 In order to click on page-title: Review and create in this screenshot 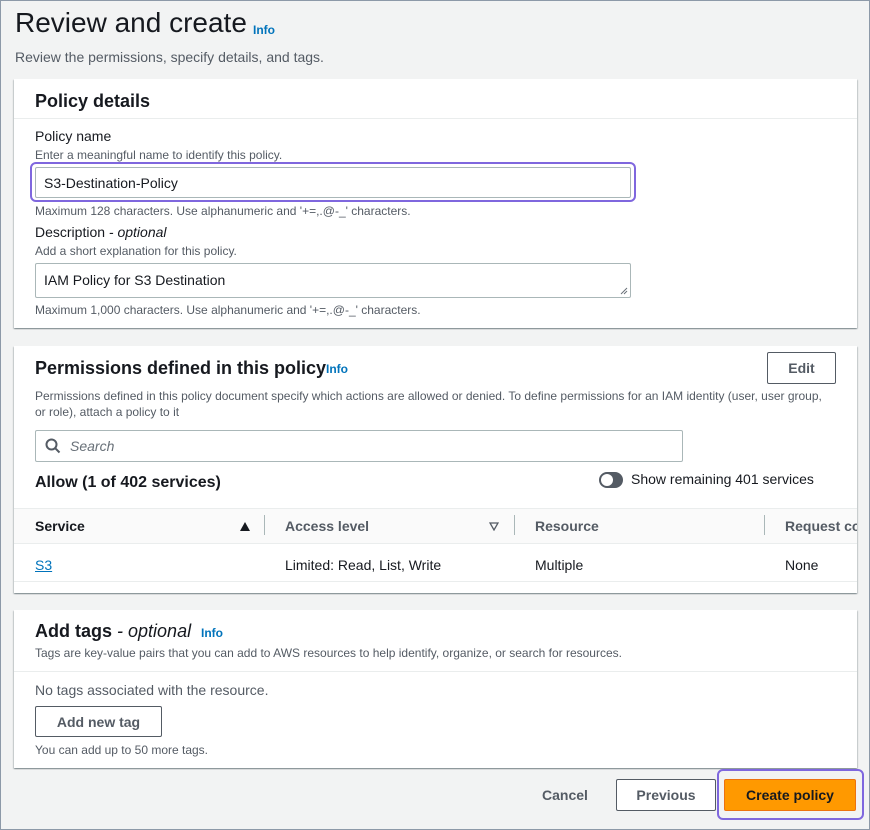, I will do `click(131, 22)`.